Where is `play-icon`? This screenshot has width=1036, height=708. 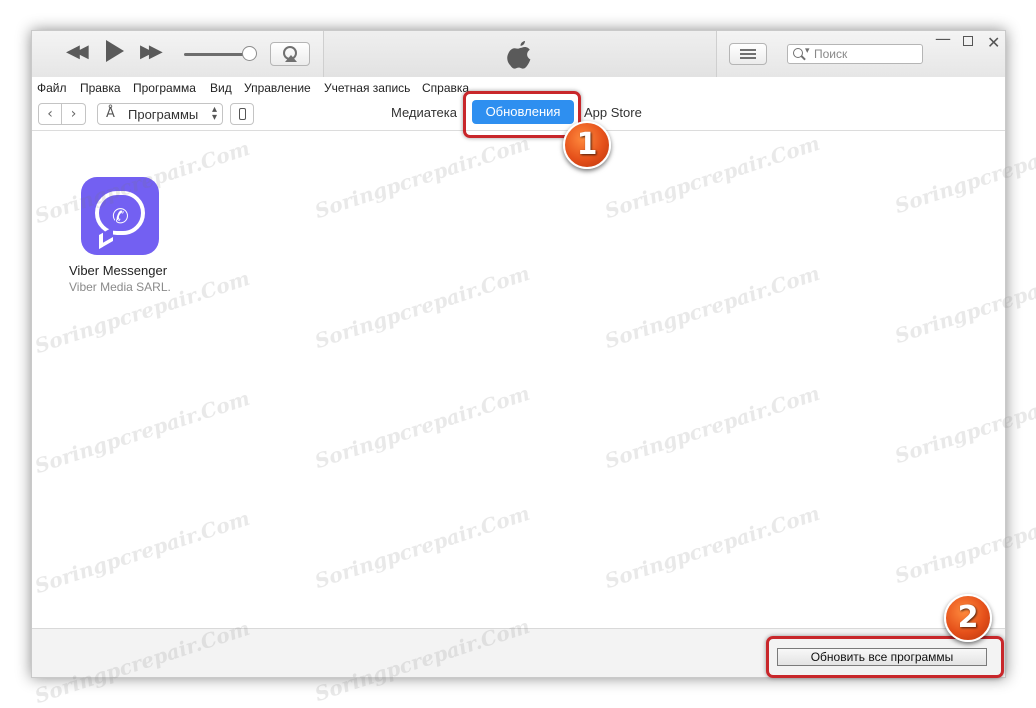
play-icon is located at coordinates (115, 51).